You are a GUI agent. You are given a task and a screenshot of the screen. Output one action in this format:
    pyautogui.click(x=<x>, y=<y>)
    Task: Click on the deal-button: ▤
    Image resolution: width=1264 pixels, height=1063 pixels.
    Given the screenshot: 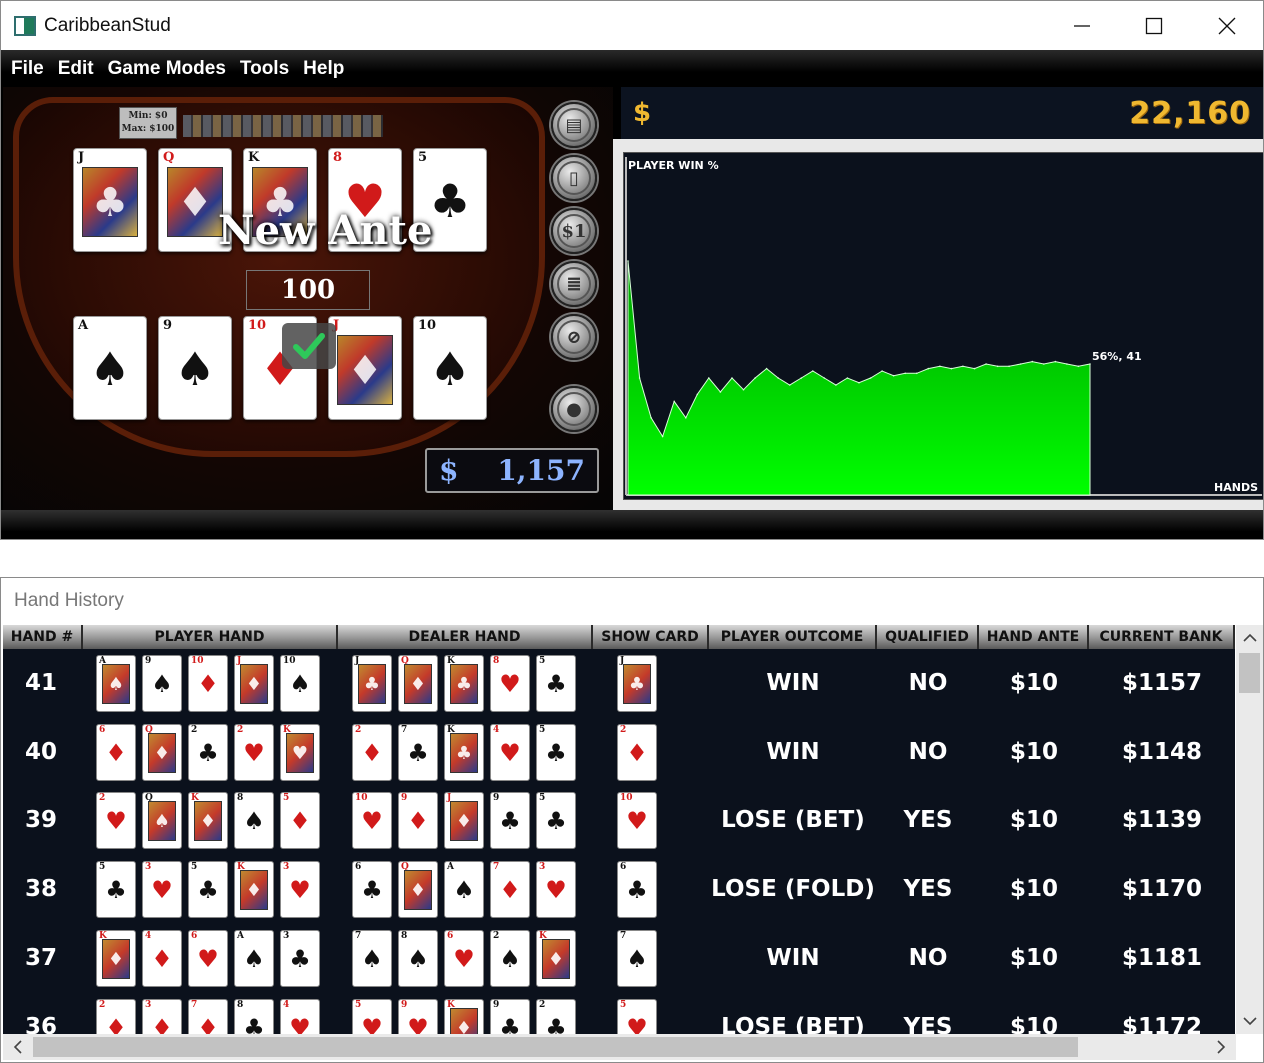 What is the action you would take?
    pyautogui.click(x=574, y=125)
    